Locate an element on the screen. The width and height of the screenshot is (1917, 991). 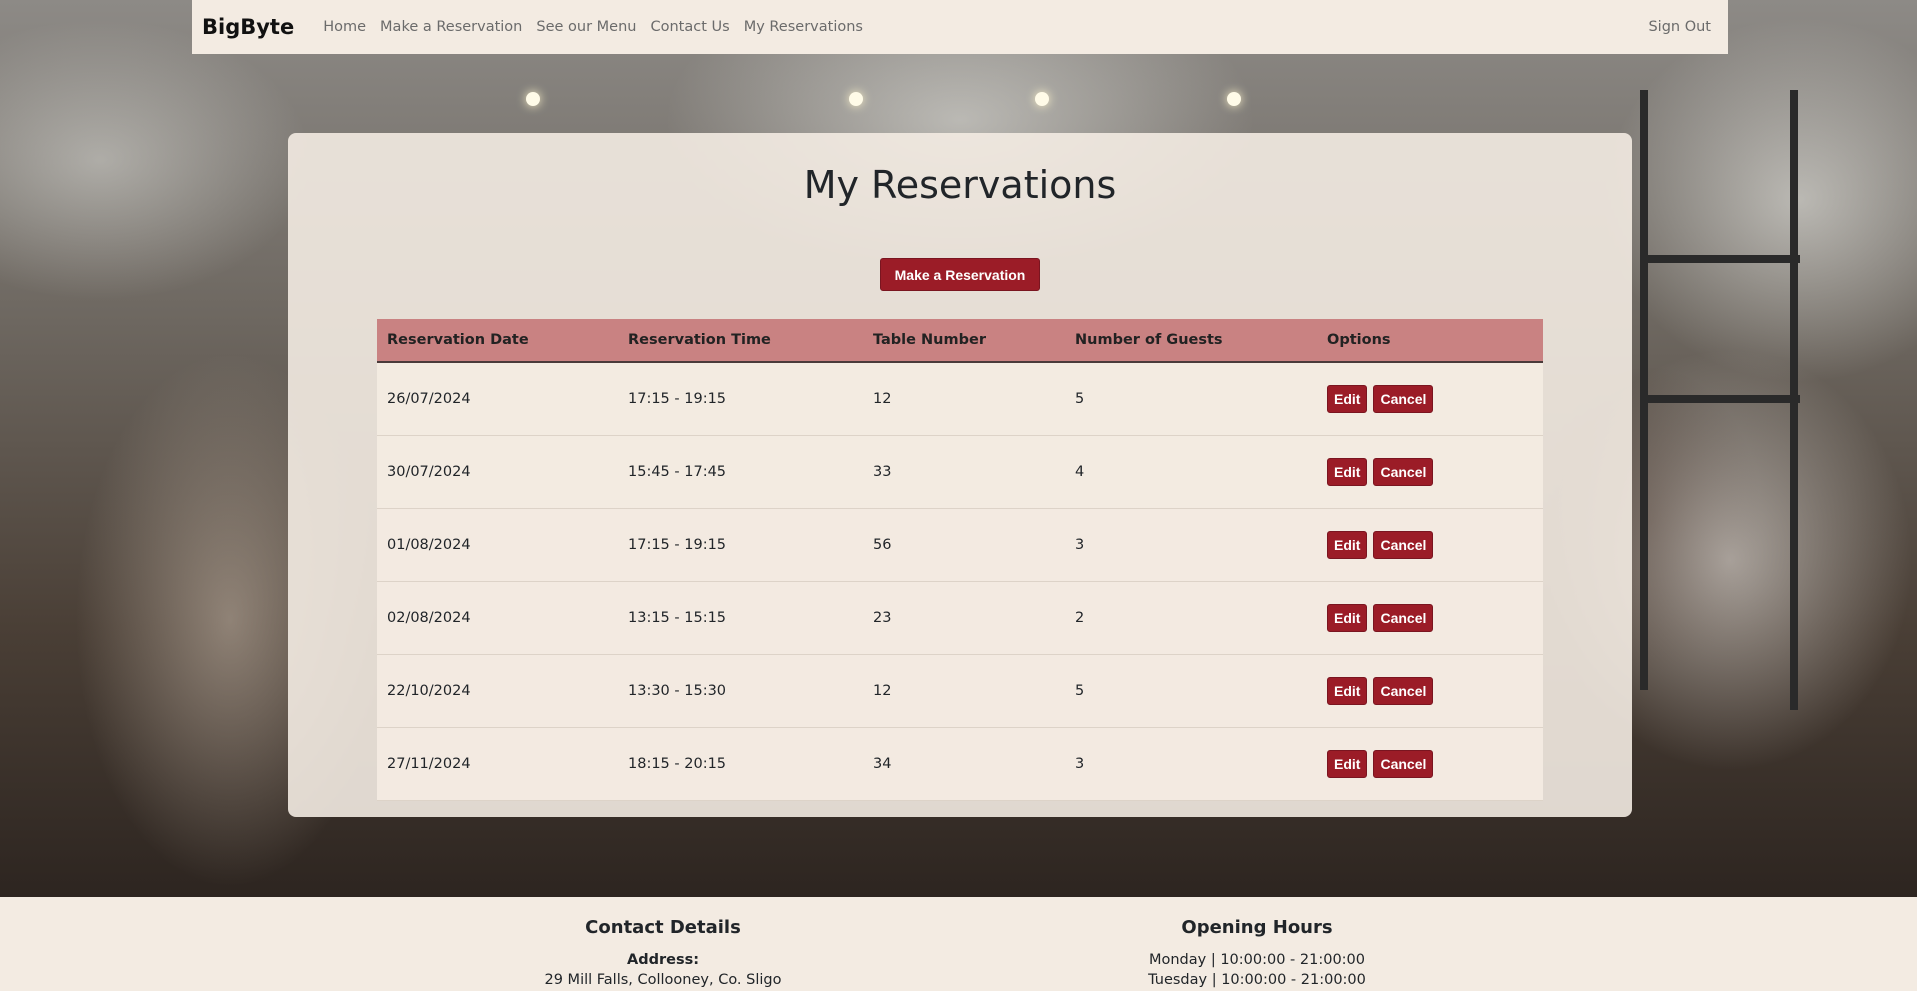
nav-link-menu: See our Menu is located at coordinates (586, 27).